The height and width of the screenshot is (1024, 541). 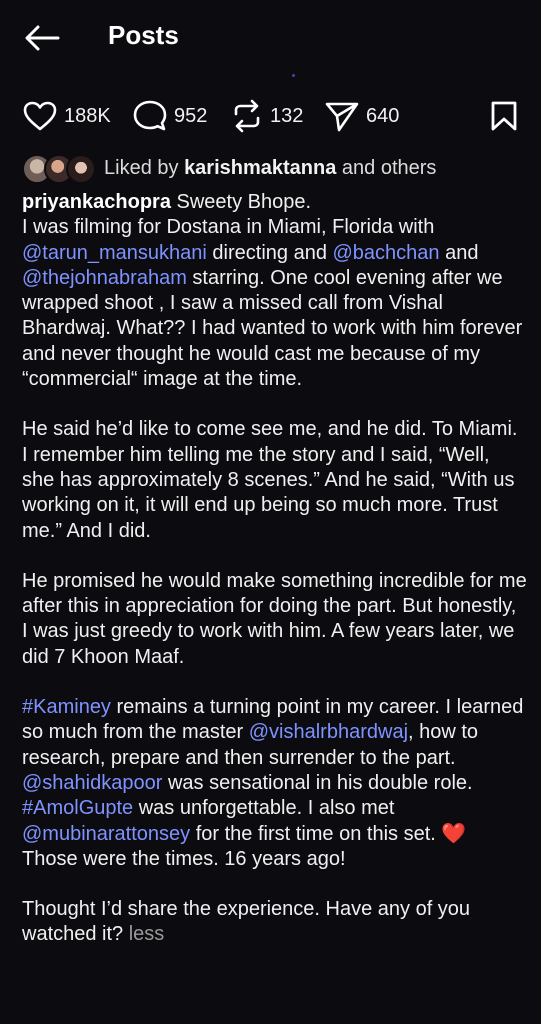 I want to click on mention-link: @thejohnabraham, so click(x=104, y=278).